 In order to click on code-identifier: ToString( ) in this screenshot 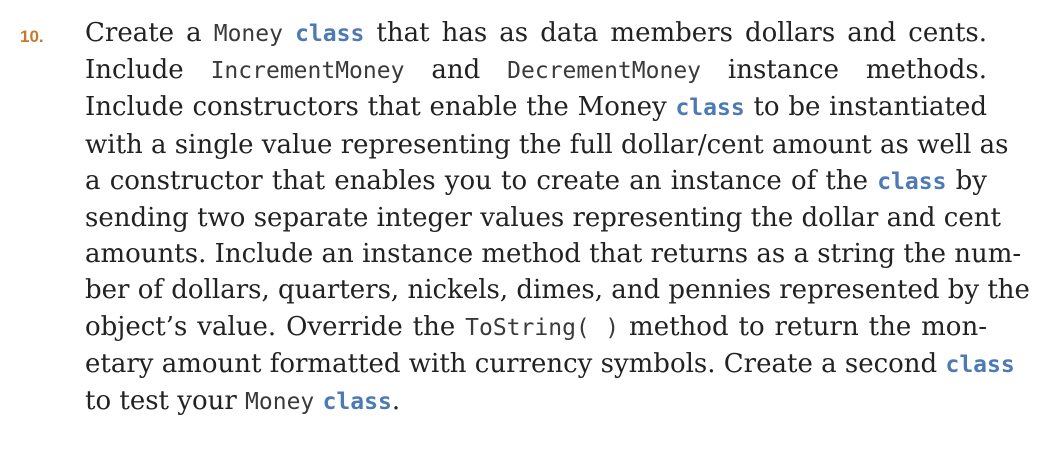, I will do `click(542, 327)`.